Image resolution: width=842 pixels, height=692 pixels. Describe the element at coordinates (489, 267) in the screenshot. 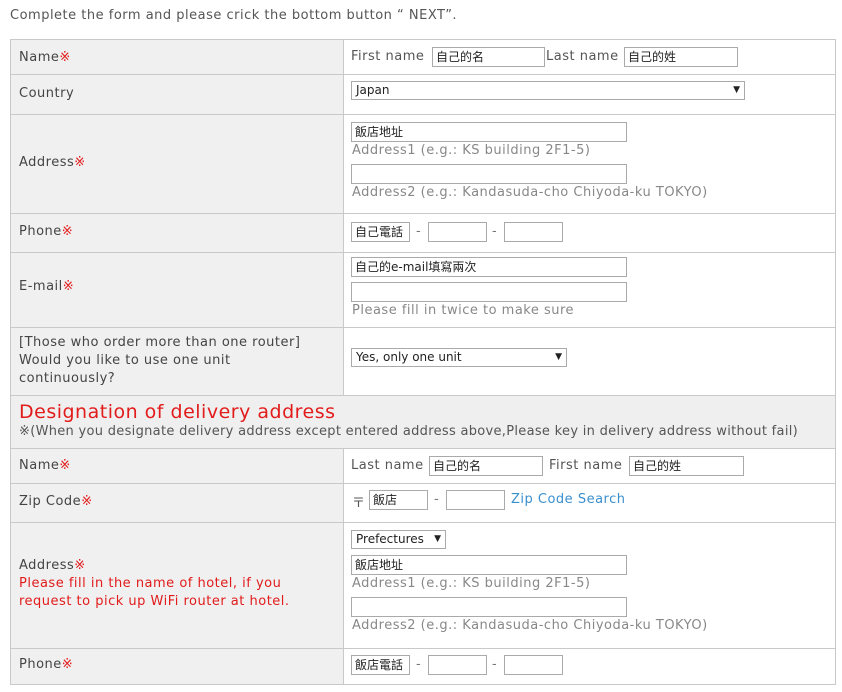

I see `email-input: 自己的e-mail填寫兩次` at that location.